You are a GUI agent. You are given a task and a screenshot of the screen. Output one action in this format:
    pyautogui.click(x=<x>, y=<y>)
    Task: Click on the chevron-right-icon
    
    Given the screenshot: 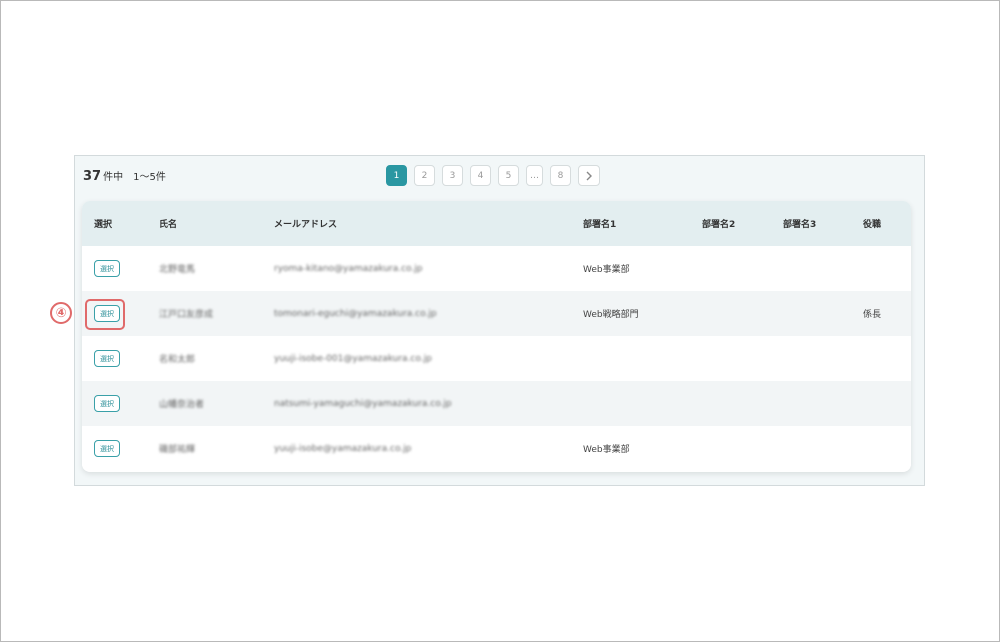 What is the action you would take?
    pyautogui.click(x=589, y=175)
    